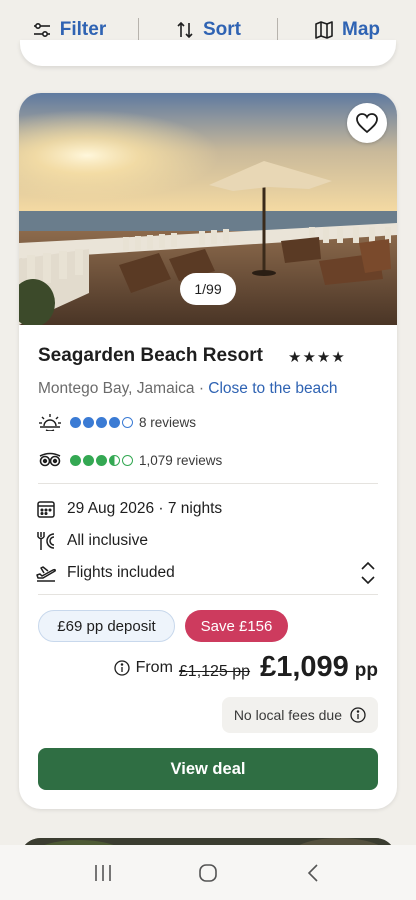 Image resolution: width=416 pixels, height=900 pixels. What do you see at coordinates (46, 541) in the screenshot?
I see `fork-knife-icon` at bounding box center [46, 541].